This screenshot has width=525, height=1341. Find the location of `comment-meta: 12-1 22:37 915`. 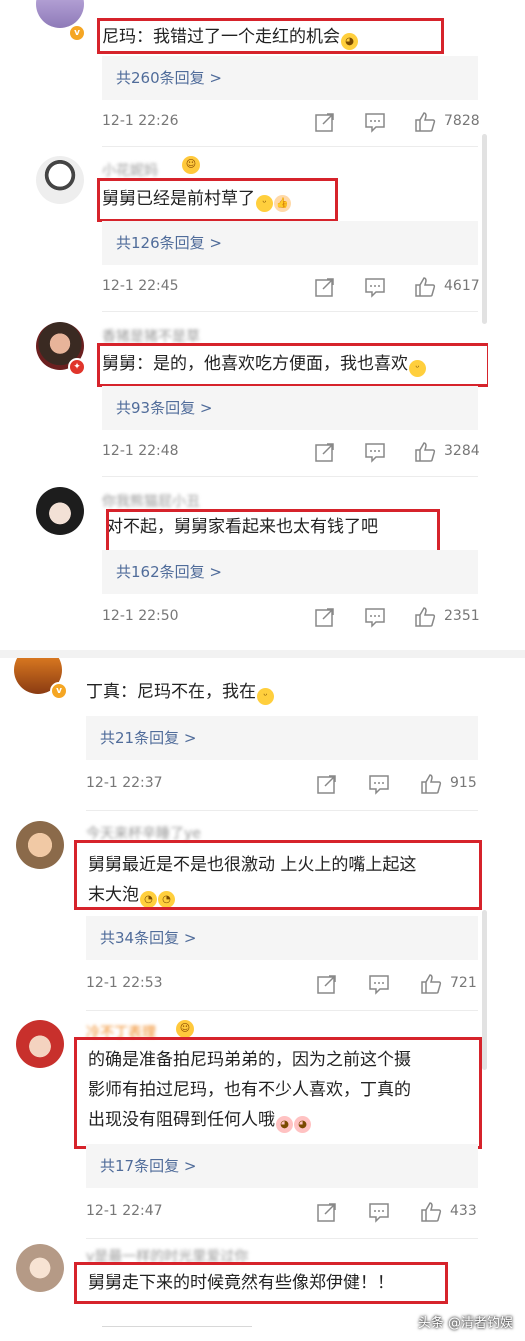

comment-meta: 12-1 22:37 915 is located at coordinates (282, 785).